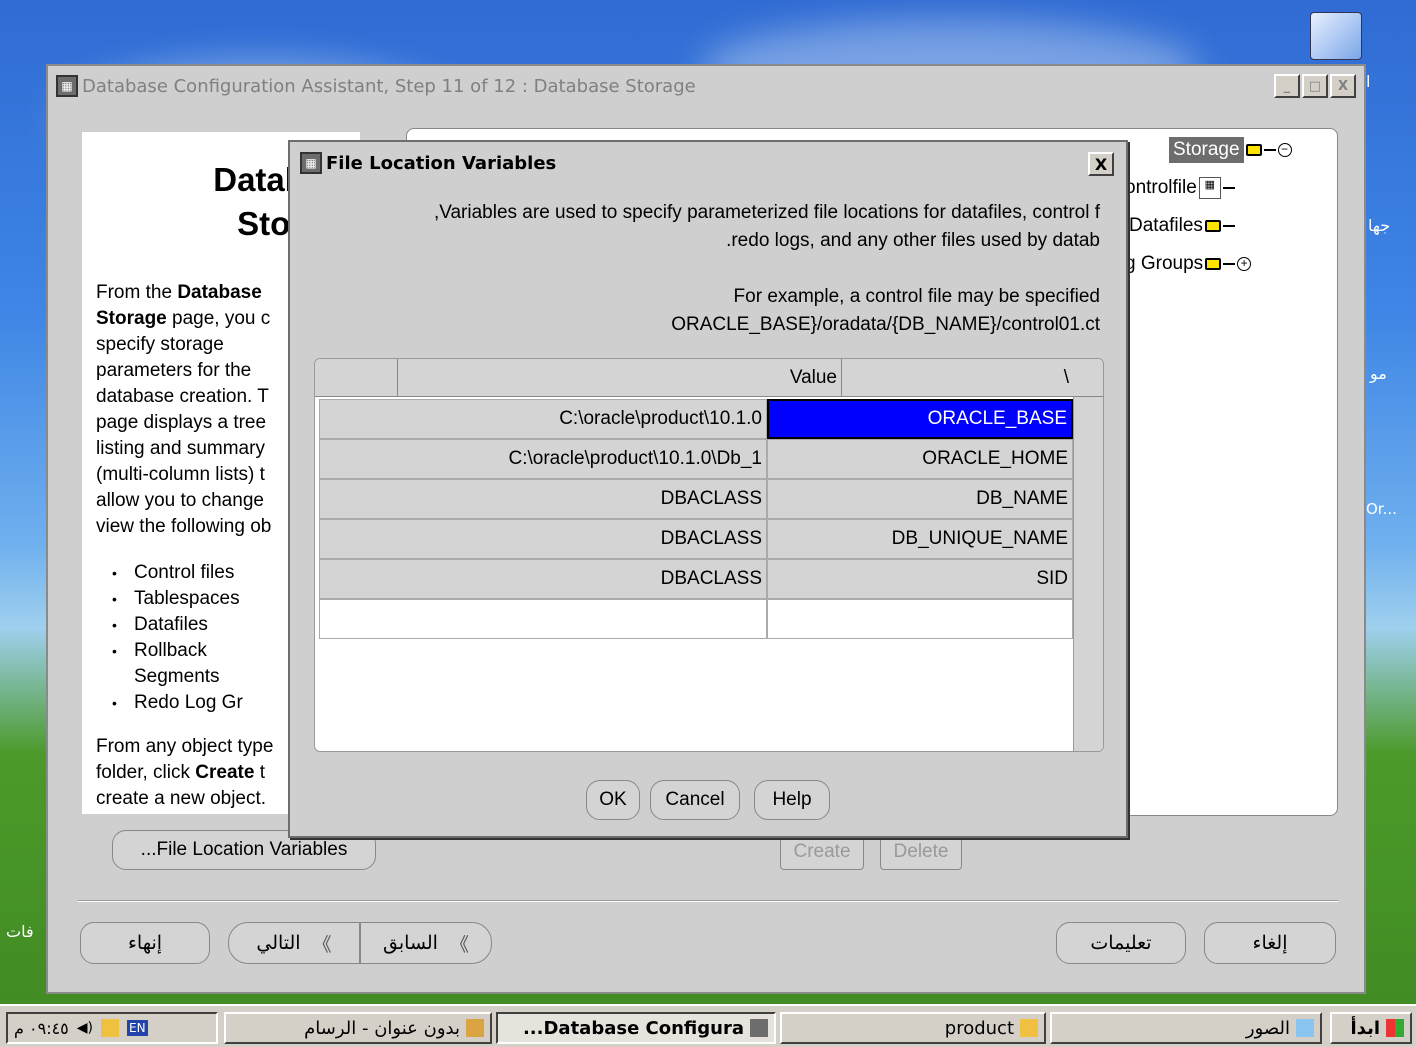  What do you see at coordinates (1368, 81) in the screenshot?
I see `desktop-text: ا` at bounding box center [1368, 81].